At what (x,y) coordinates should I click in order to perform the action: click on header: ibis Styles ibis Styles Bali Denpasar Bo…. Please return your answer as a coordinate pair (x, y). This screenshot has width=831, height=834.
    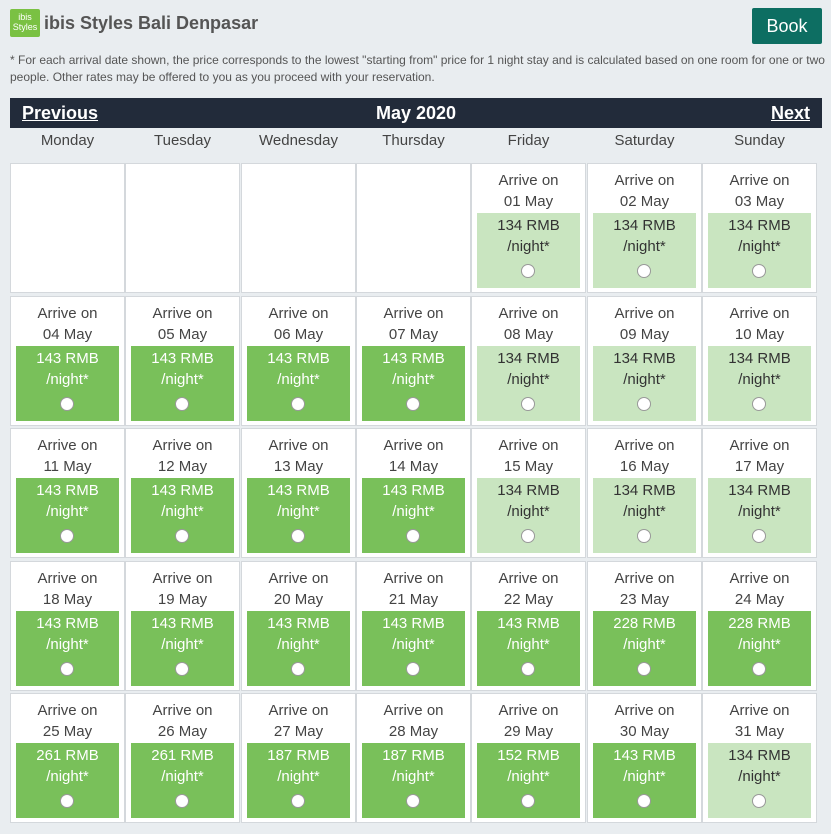
    Looking at the image, I should click on (415, 24).